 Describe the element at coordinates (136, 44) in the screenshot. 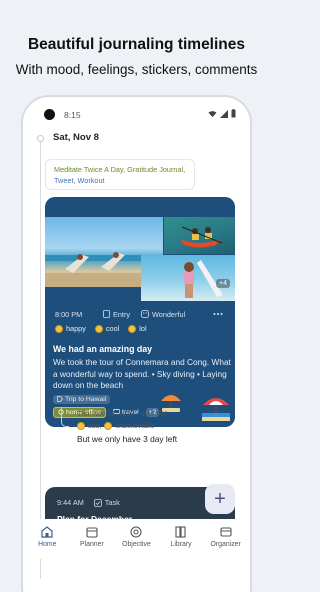

I see `promo-headline: Beautiful journaling timelines` at that location.